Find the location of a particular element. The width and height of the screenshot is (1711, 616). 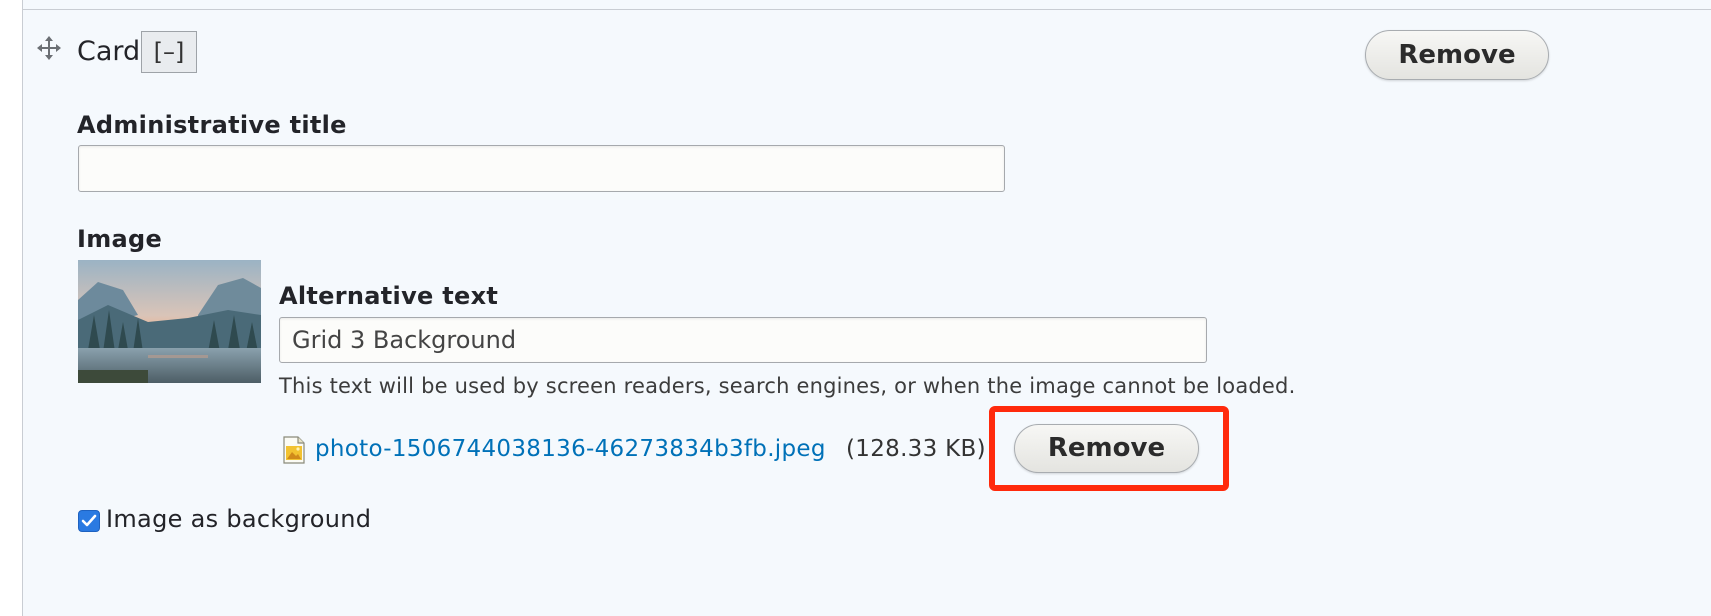

remove-card-button: Remove is located at coordinates (1457, 55).